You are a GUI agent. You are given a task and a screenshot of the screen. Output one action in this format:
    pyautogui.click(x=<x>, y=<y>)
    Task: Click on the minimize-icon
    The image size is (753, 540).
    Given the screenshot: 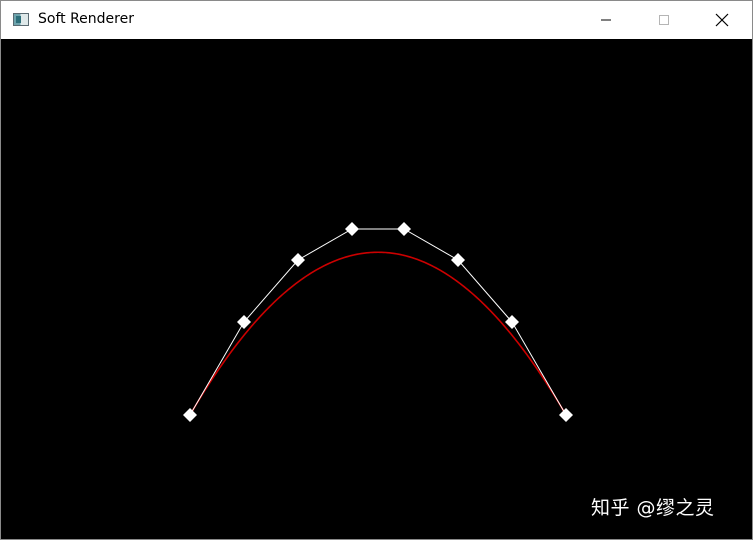 What is the action you would take?
    pyautogui.click(x=606, y=20)
    